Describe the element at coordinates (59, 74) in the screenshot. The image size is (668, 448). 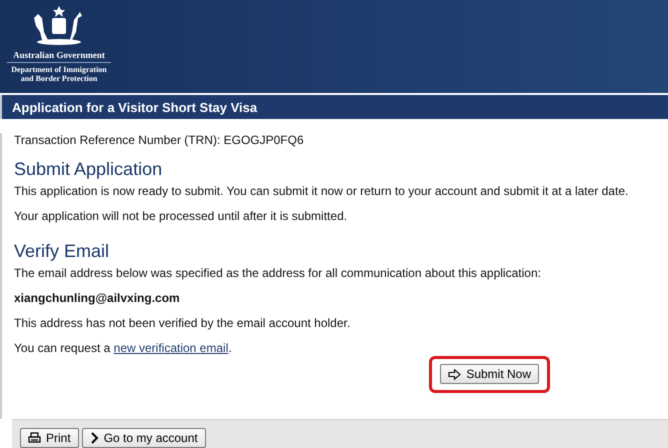
I see `department-name: Department of Immigration and Border Protection` at that location.